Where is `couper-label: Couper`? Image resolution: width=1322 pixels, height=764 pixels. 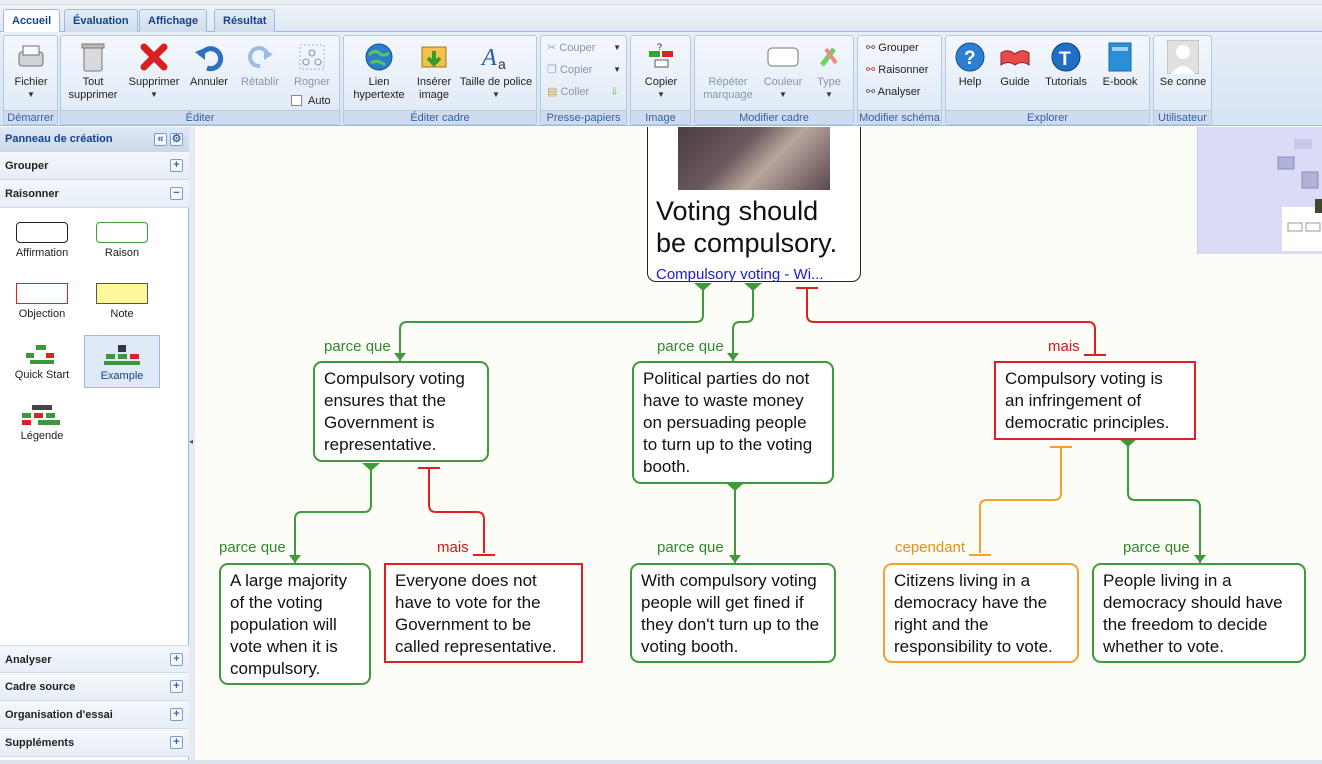 couper-label: Couper is located at coordinates (577, 48).